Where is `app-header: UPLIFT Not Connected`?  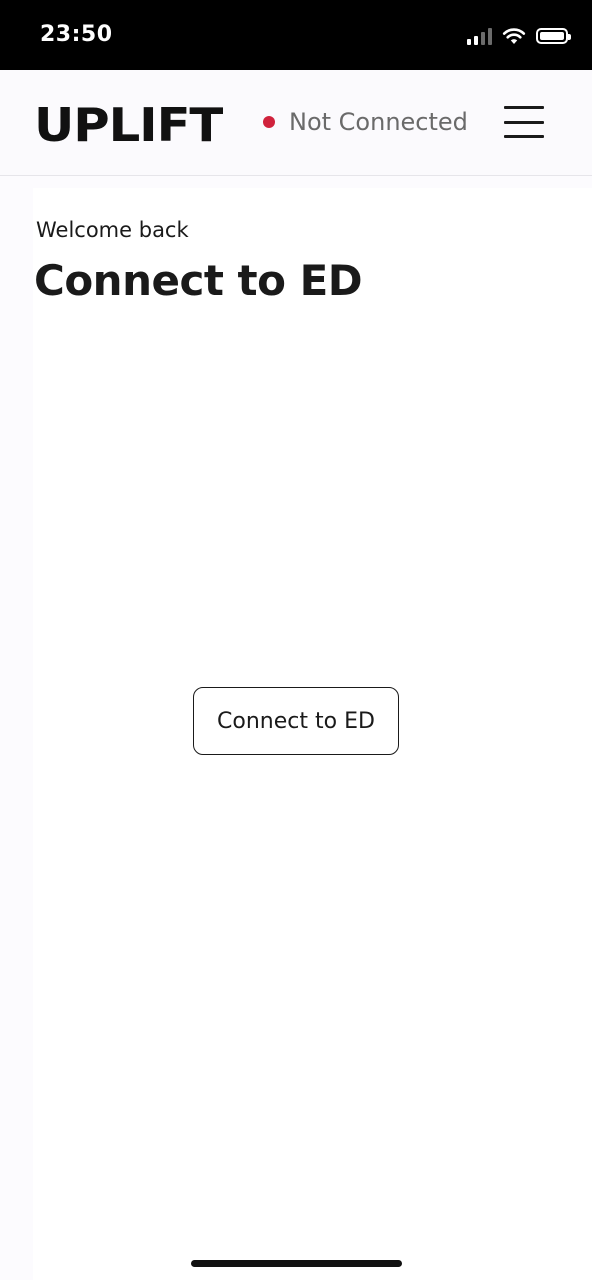
app-header: UPLIFT Not Connected is located at coordinates (296, 123).